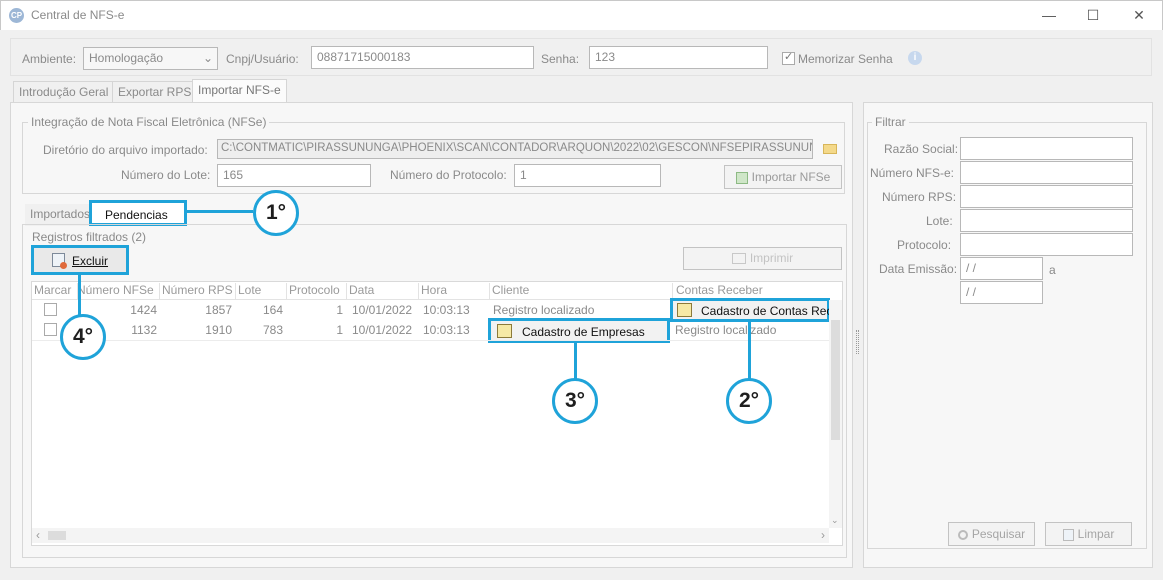 The height and width of the screenshot is (580, 1163). I want to click on tab-pendencias: Pendencias, so click(138, 213).